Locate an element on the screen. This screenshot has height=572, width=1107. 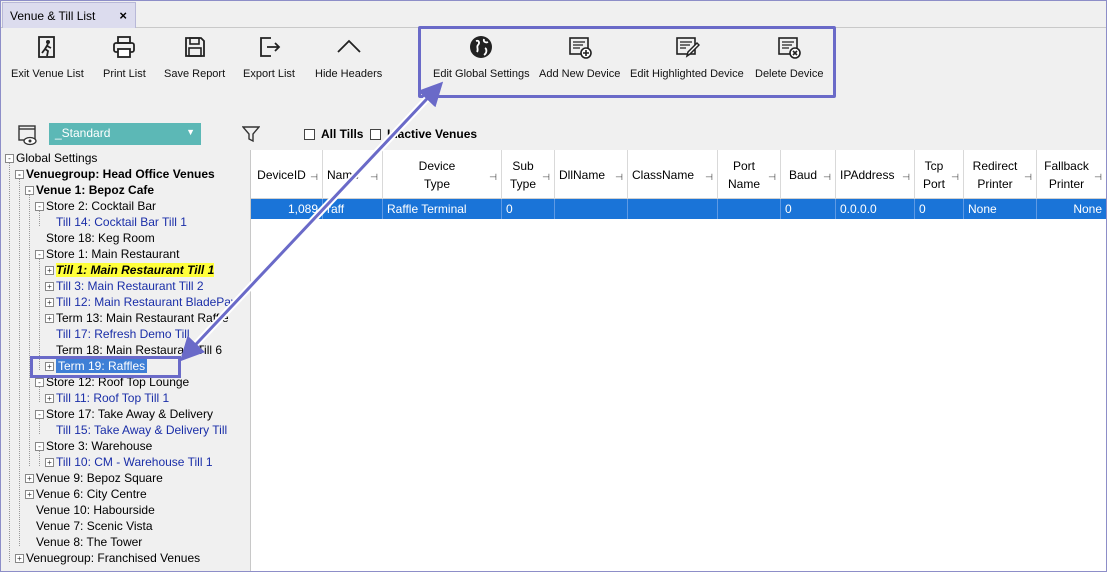
tree-node-venue-10: Venue 10: Habourside is located at coordinates (90, 510).